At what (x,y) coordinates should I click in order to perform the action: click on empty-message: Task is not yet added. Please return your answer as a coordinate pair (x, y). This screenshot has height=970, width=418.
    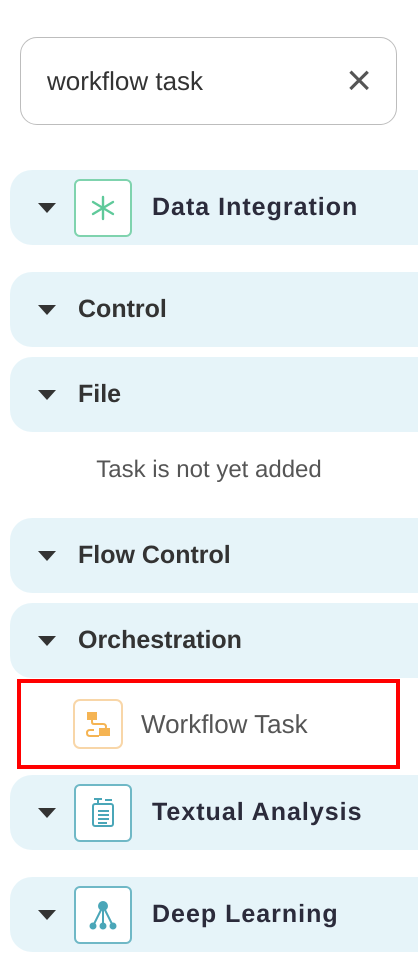
    Looking at the image, I should click on (209, 470).